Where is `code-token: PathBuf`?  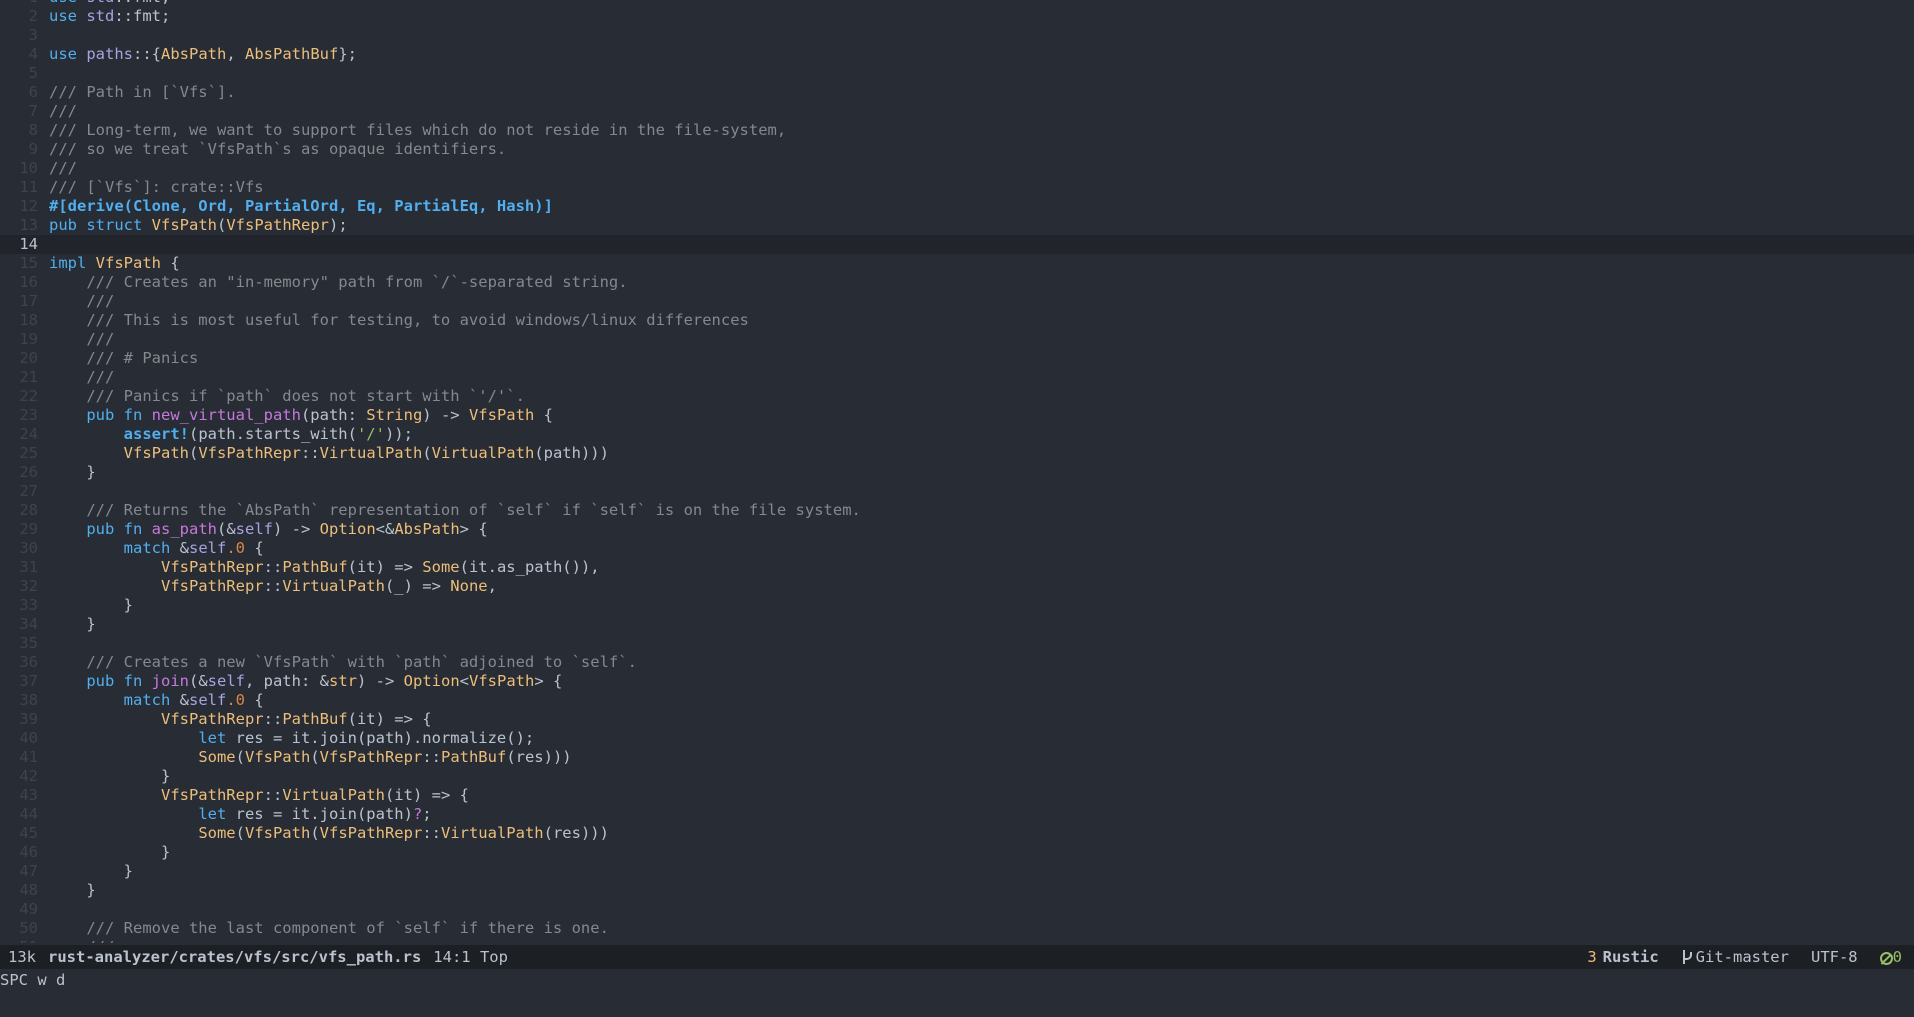
code-token: PathBuf is located at coordinates (315, 567).